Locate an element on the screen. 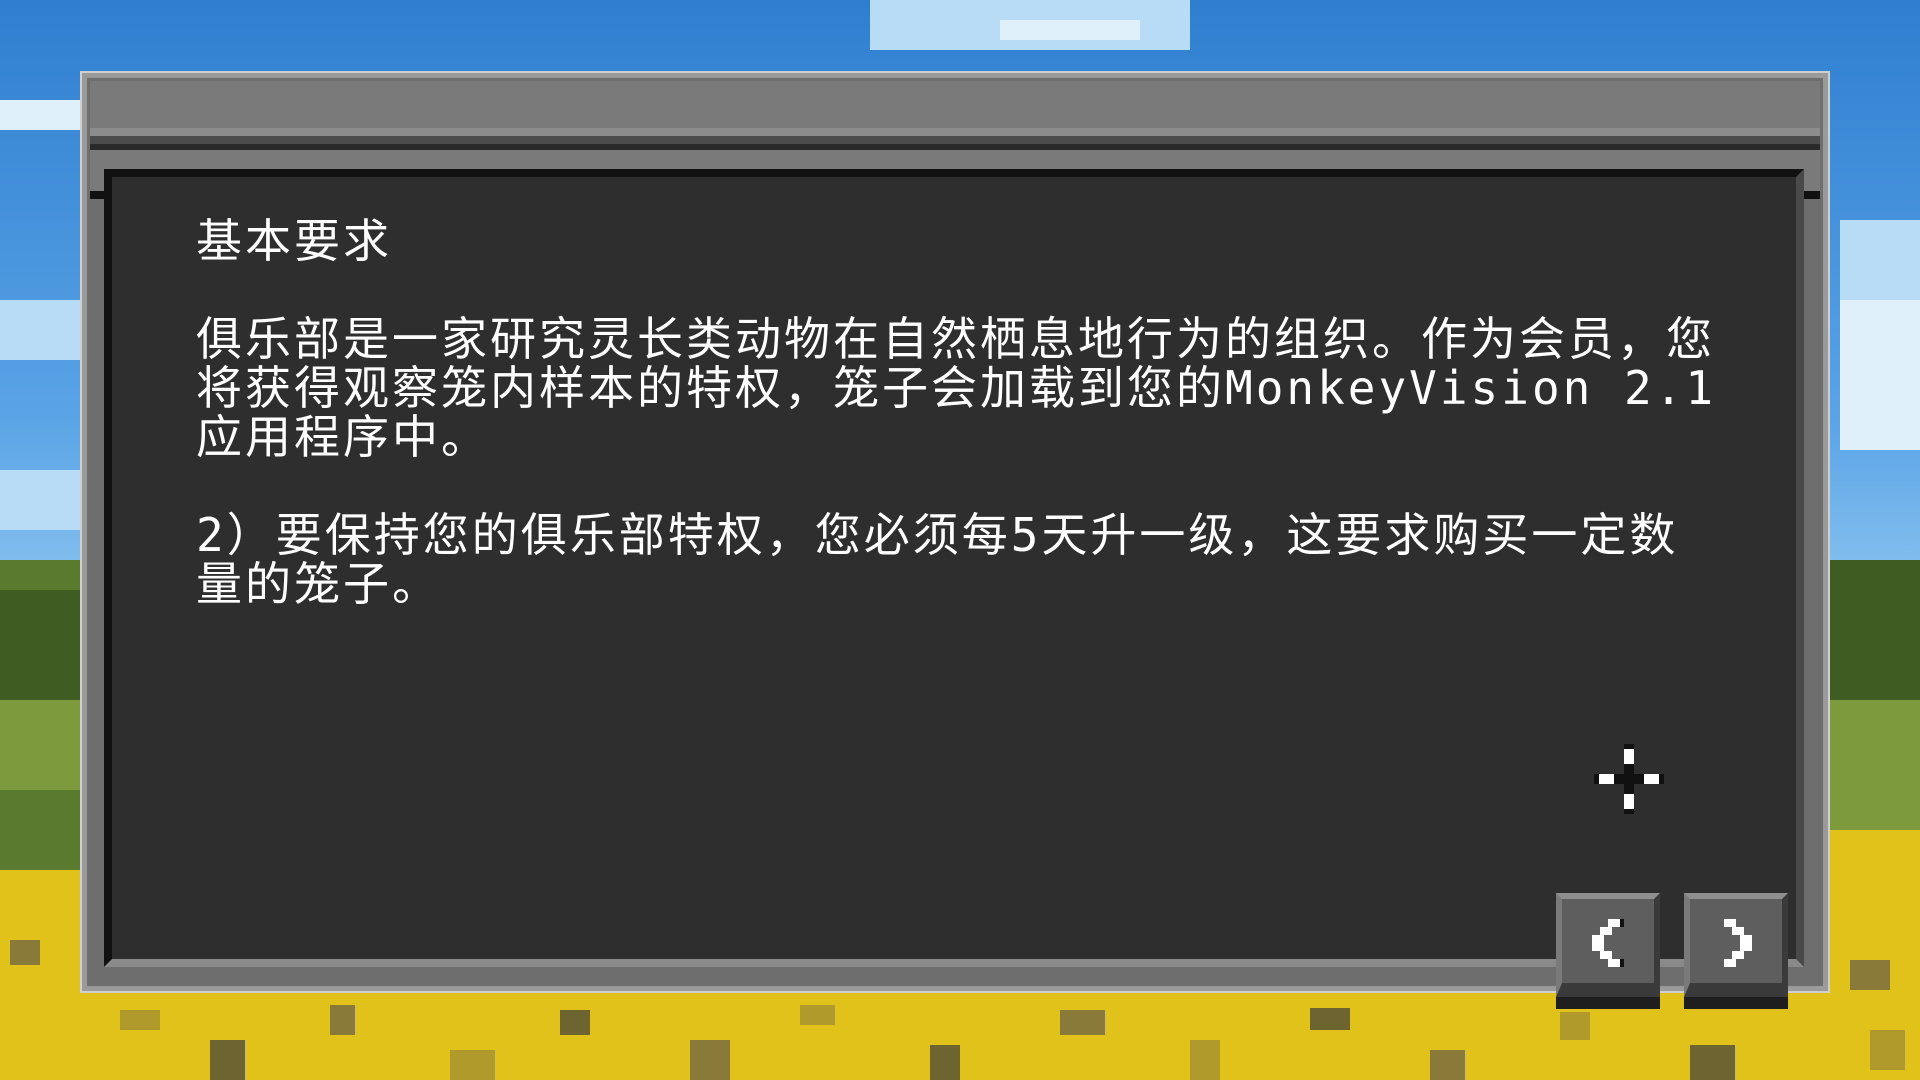 This screenshot has width=1920, height=1080. chevron-right-icon is located at coordinates (1738, 943).